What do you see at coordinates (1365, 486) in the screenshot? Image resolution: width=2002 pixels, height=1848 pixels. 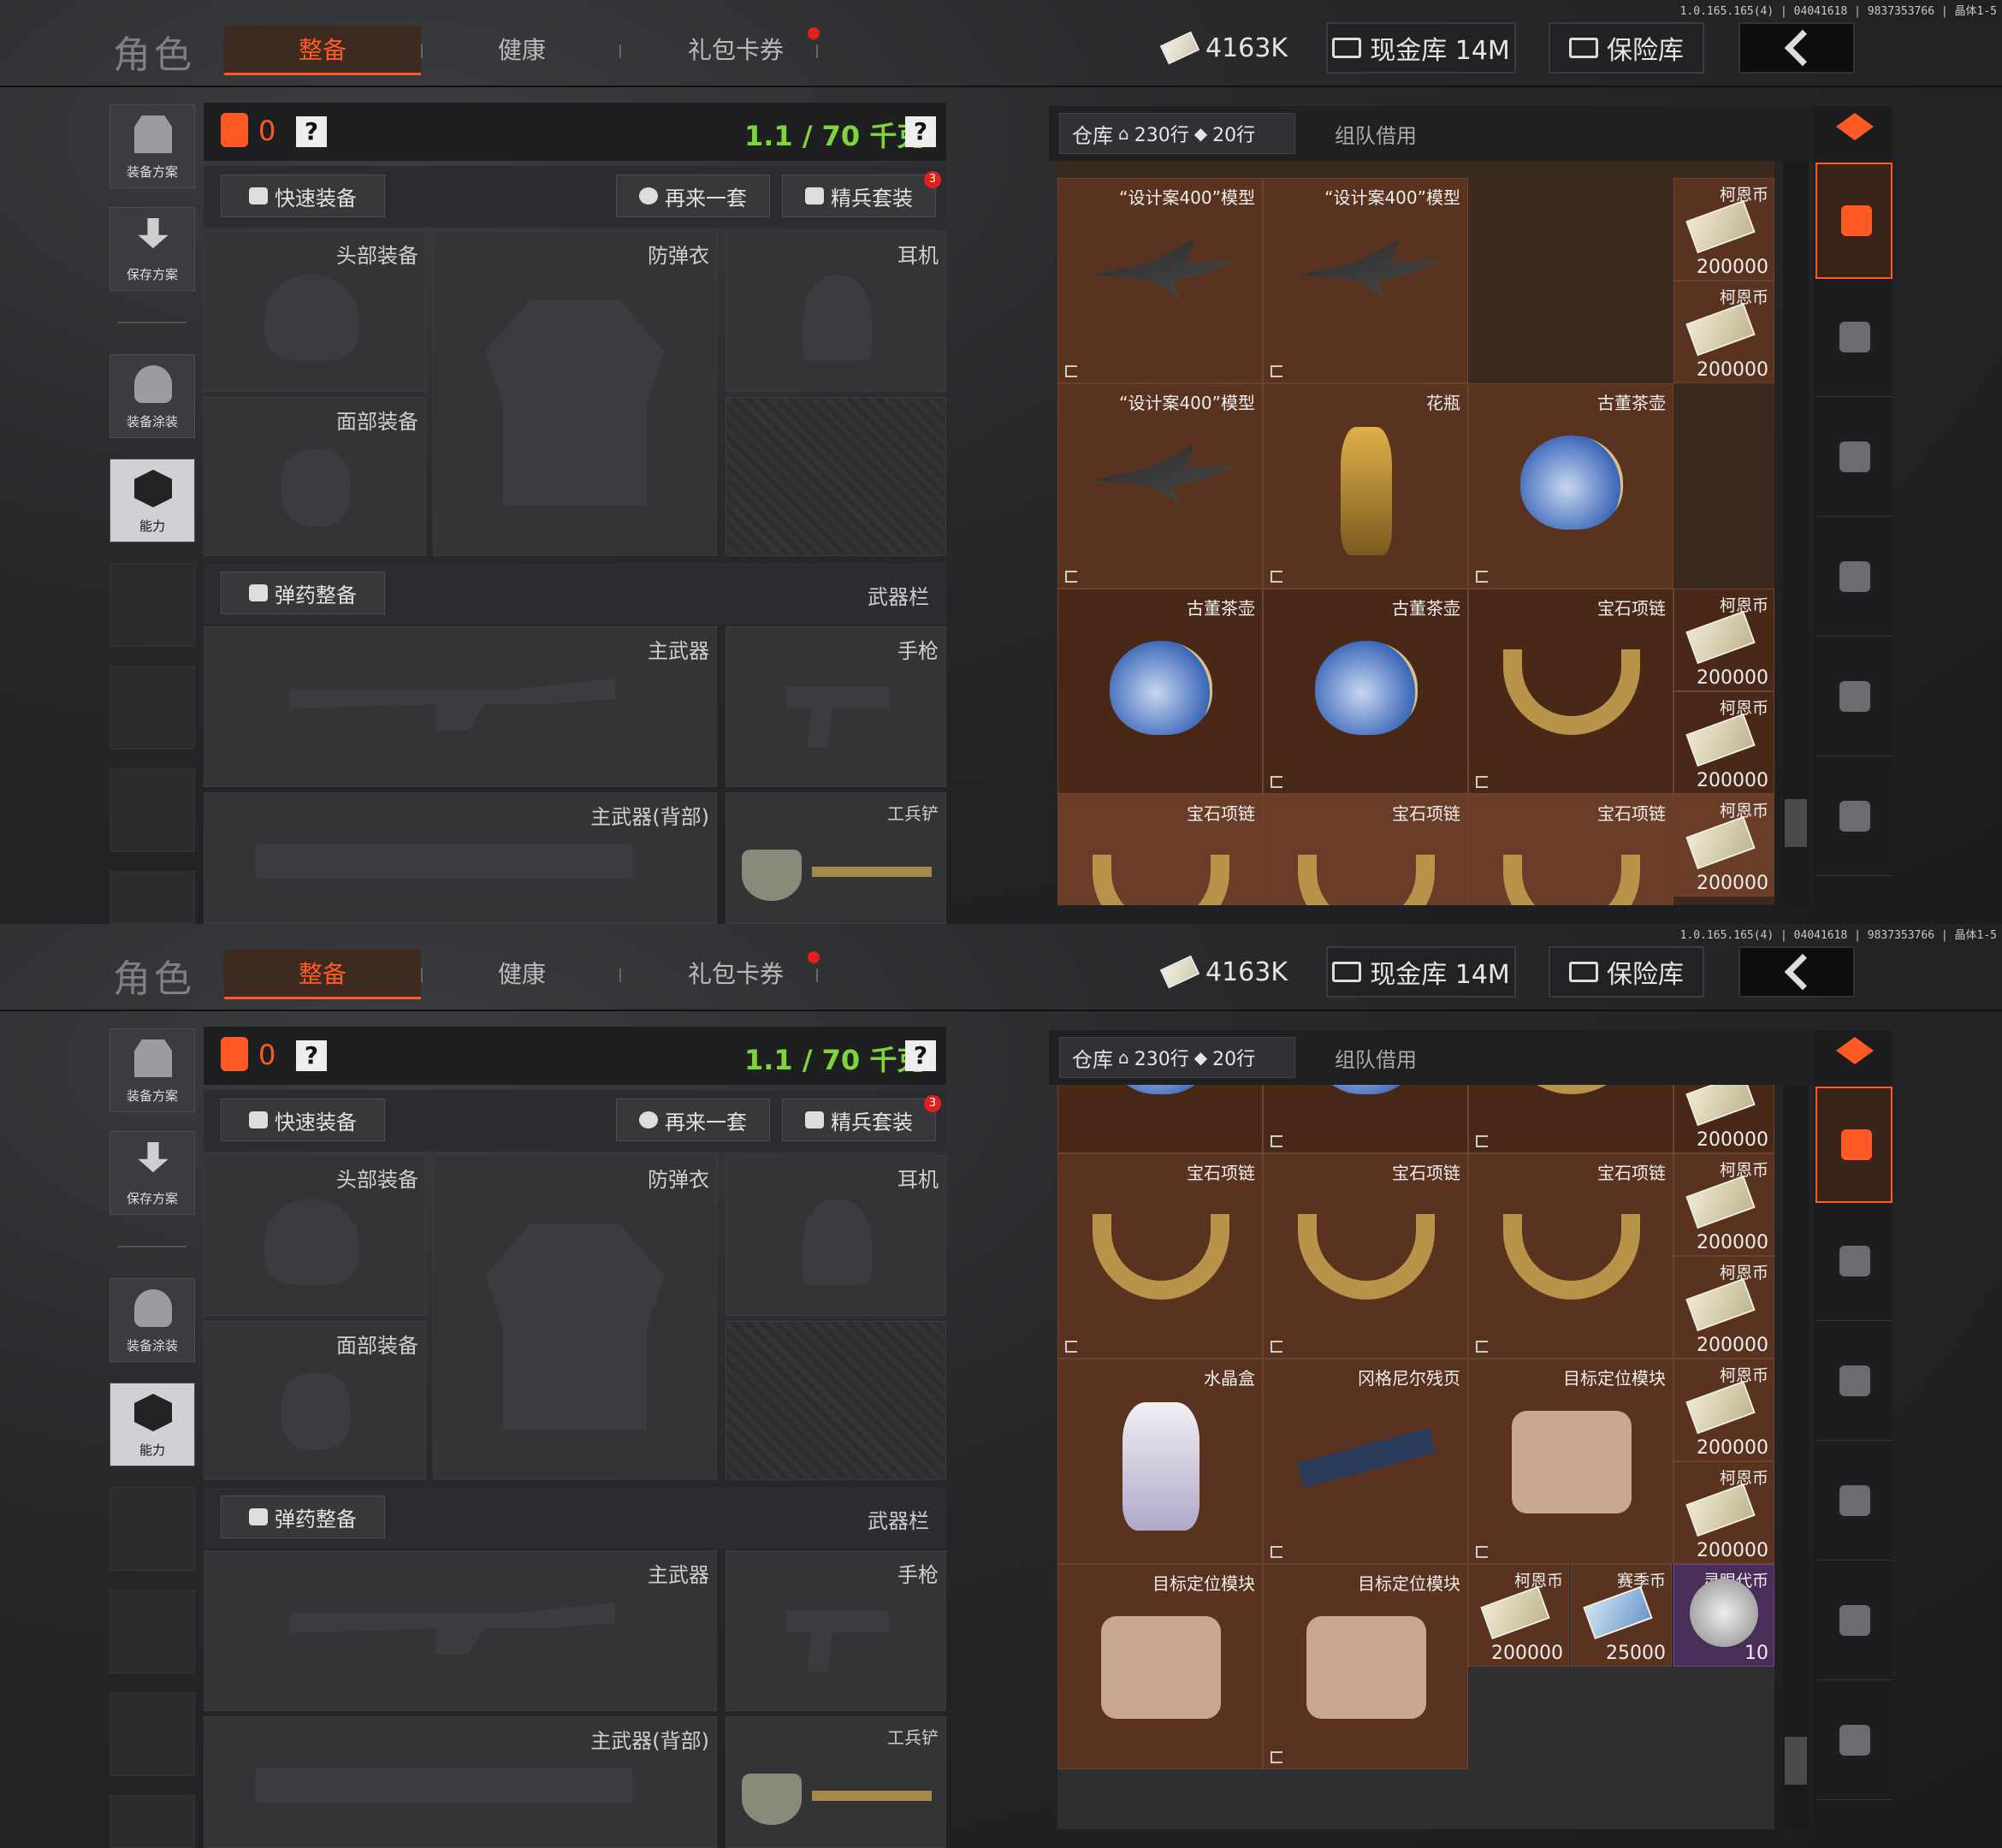 I see `item-cell: 花瓶` at bounding box center [1365, 486].